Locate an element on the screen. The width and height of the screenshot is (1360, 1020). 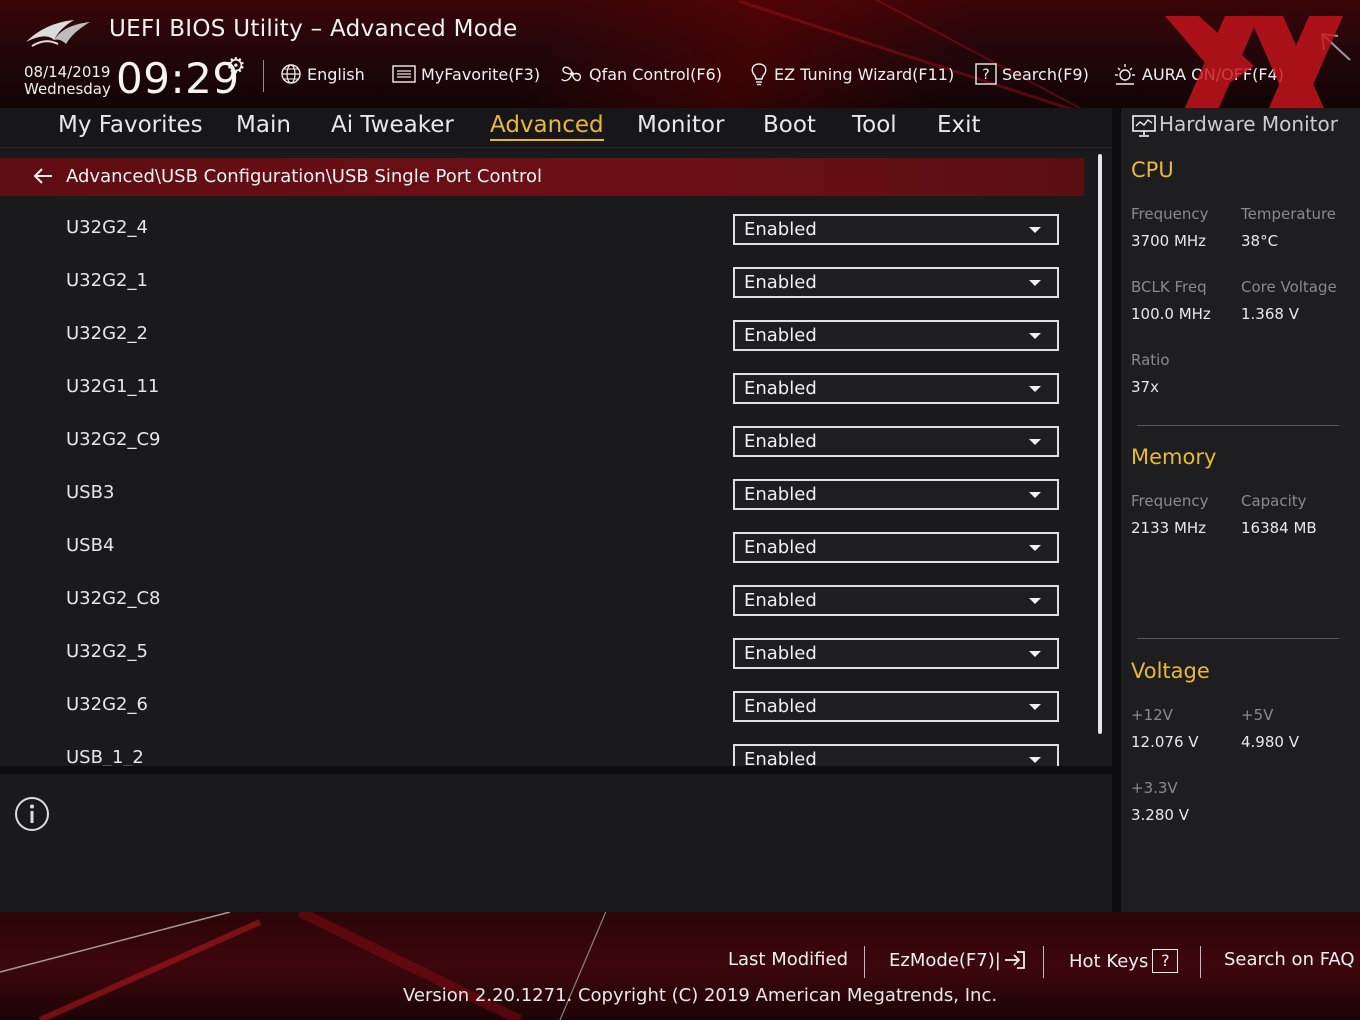
lightbulb-icon is located at coordinates (759, 74).